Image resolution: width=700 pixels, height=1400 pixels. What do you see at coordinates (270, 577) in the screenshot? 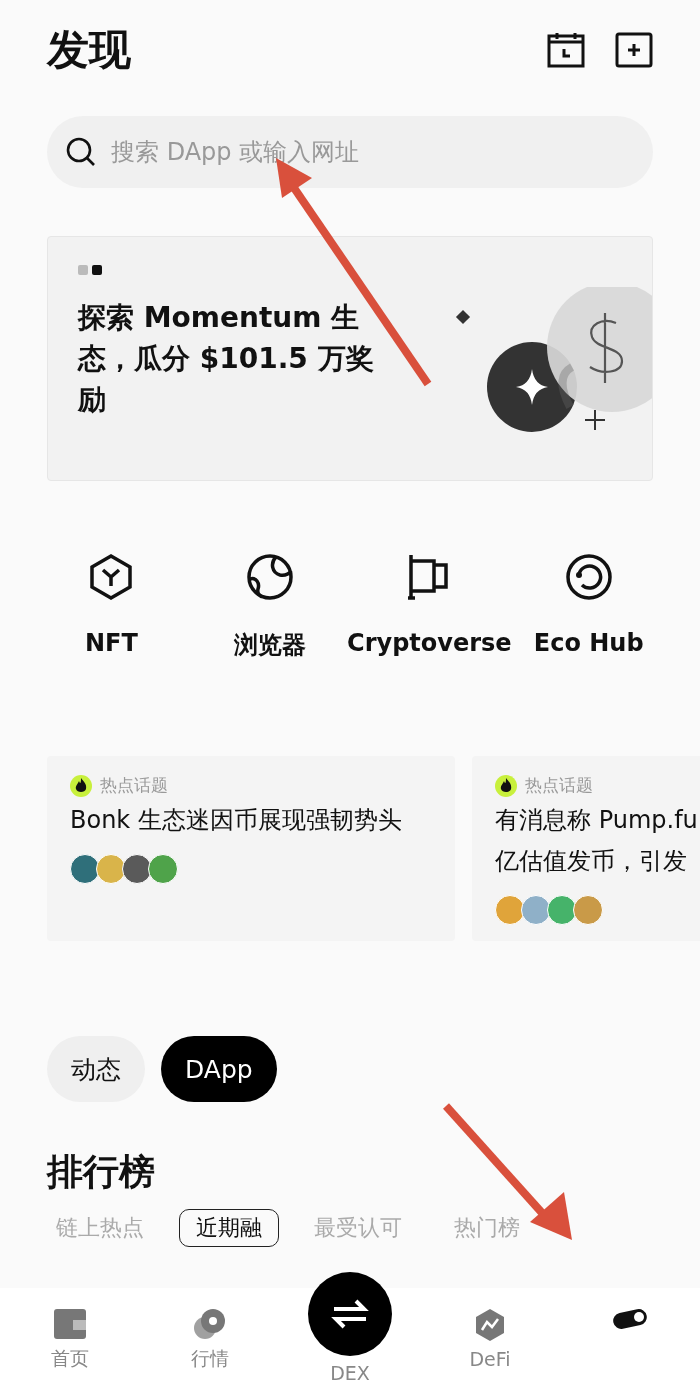
I see `globe-icon` at bounding box center [270, 577].